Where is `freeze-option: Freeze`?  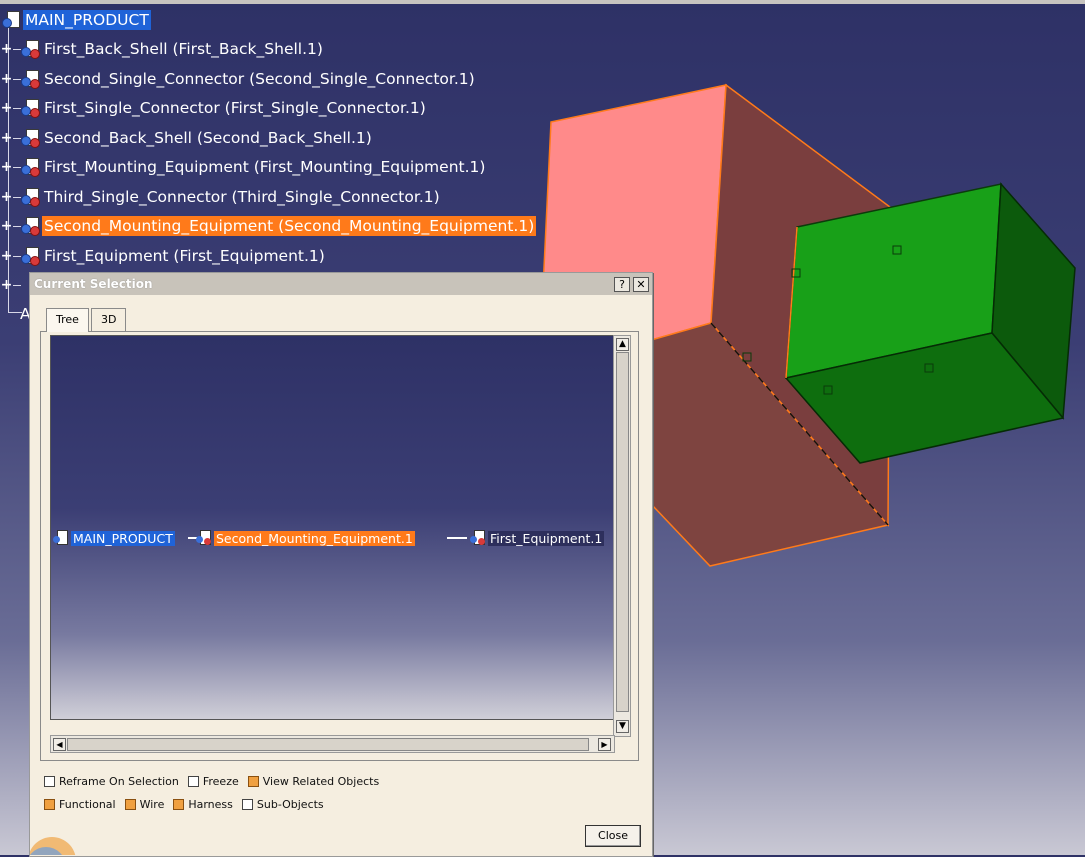 freeze-option: Freeze is located at coordinates (213, 781).